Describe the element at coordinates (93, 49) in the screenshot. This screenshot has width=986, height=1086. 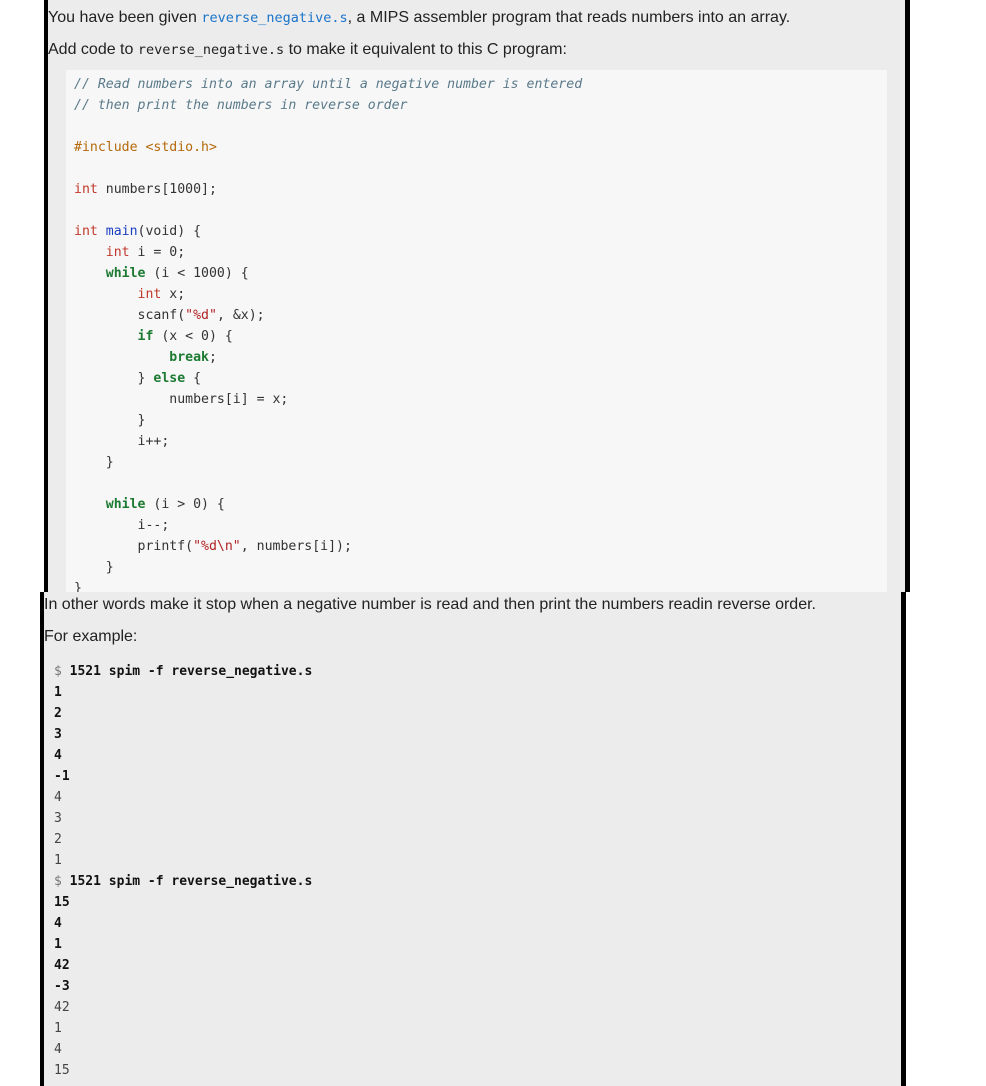
I see `intro-text-2: Add code to` at that location.